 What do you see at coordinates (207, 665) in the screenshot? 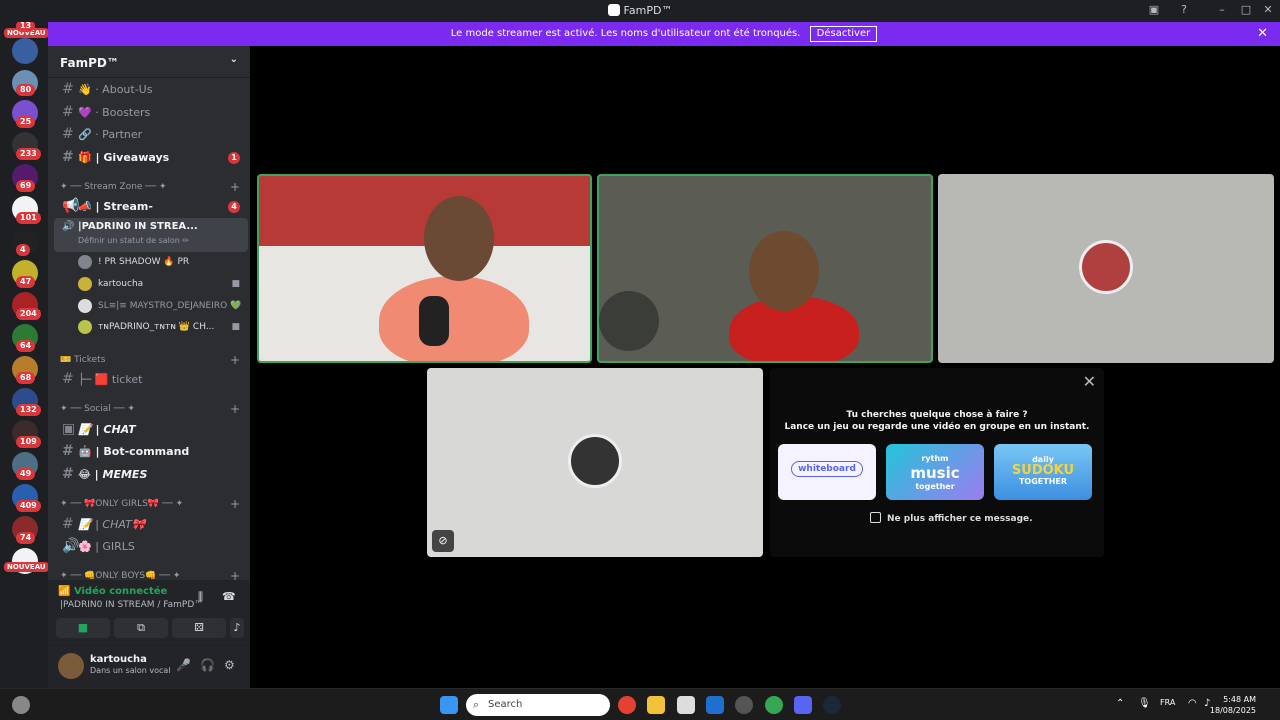
I see `headphones-icon: 🎧` at bounding box center [207, 665].